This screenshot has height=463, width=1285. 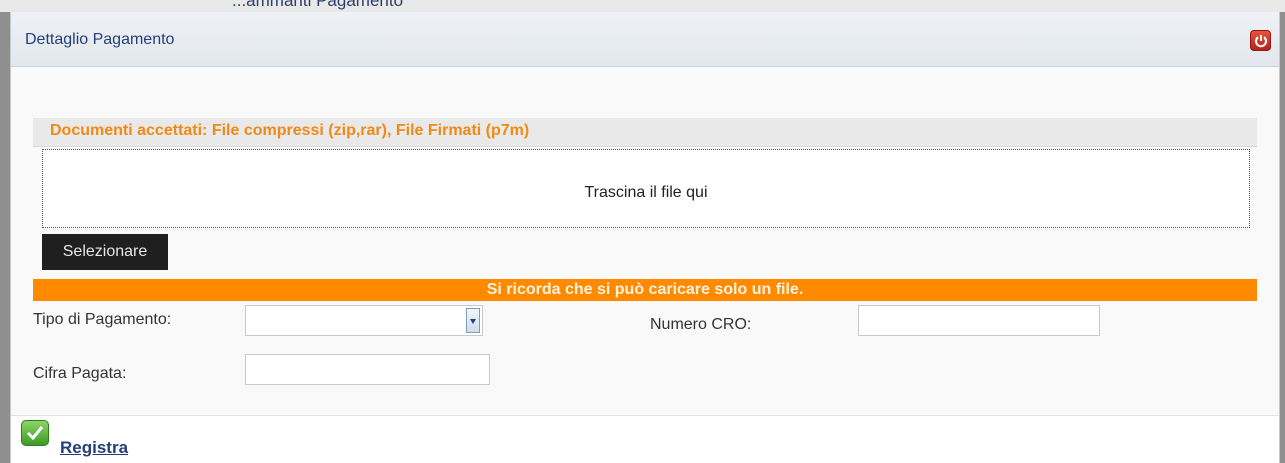 What do you see at coordinates (105, 252) in the screenshot?
I see `select-file-button: Selezionare` at bounding box center [105, 252].